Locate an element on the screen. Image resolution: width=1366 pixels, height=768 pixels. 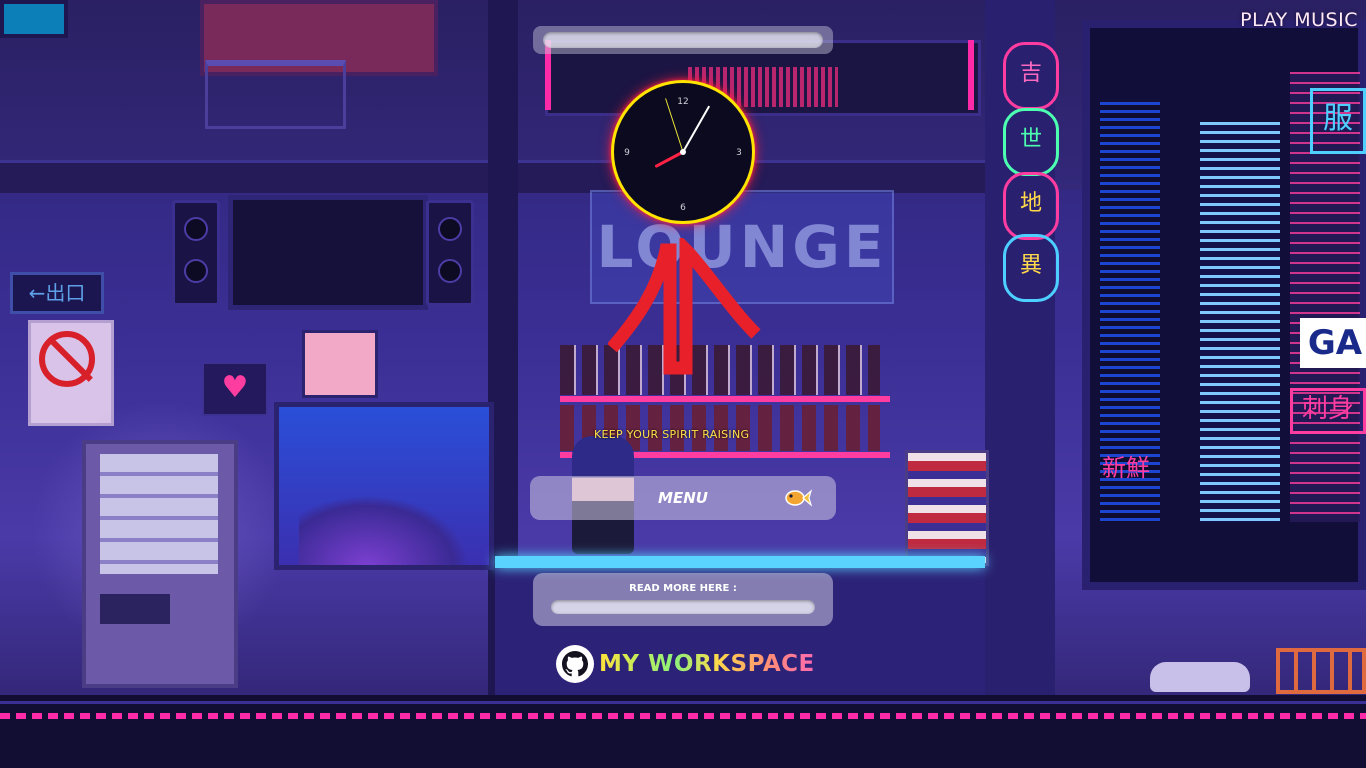
top-bar-track is located at coordinates (683, 40).